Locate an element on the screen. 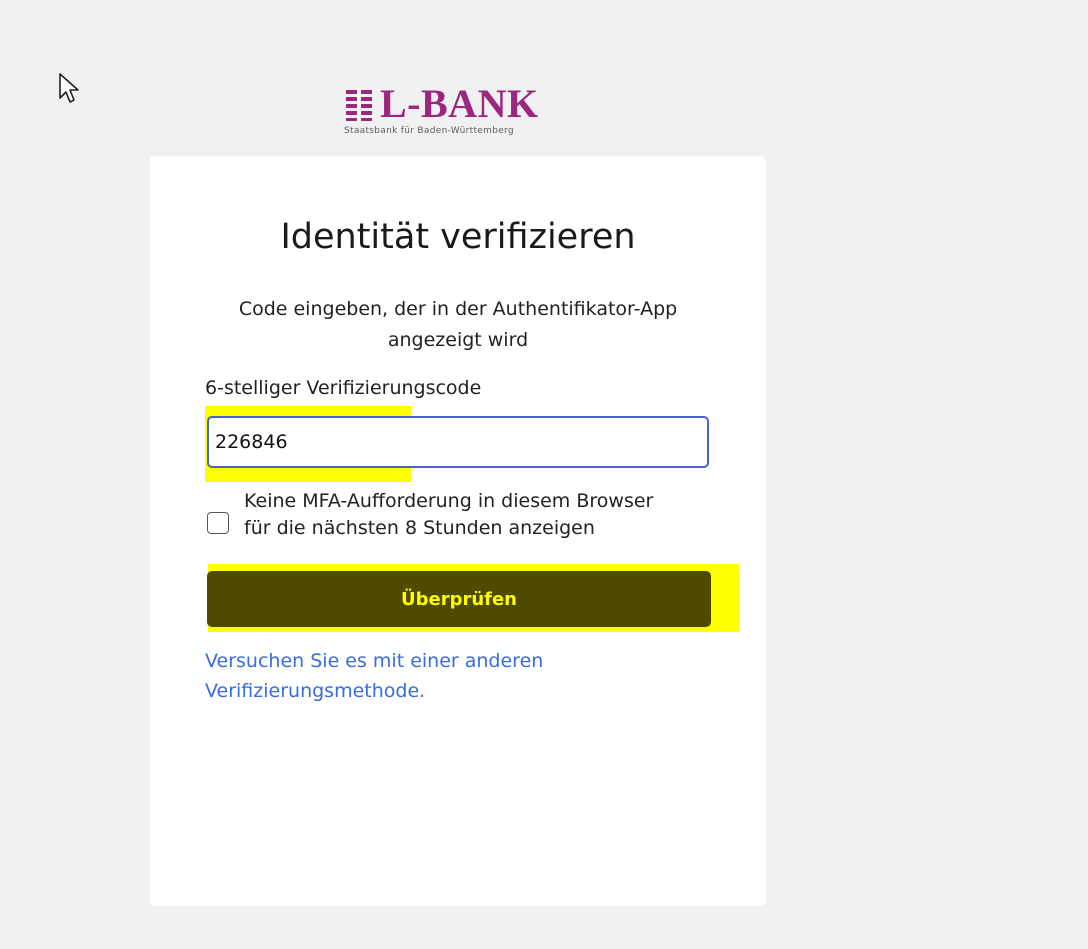  logo-wordmark: L-BANK is located at coordinates (459, 103).